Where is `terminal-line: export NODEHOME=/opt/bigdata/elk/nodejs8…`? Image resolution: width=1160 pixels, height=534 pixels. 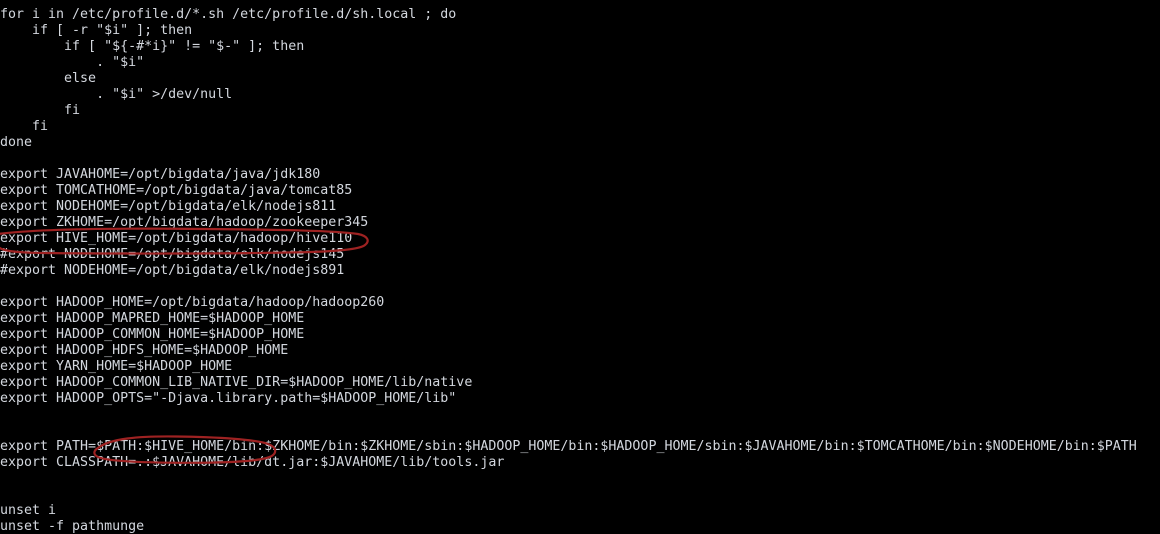 terminal-line: export NODEHOME=/opt/bigdata/elk/nodejs8… is located at coordinates (168, 206).